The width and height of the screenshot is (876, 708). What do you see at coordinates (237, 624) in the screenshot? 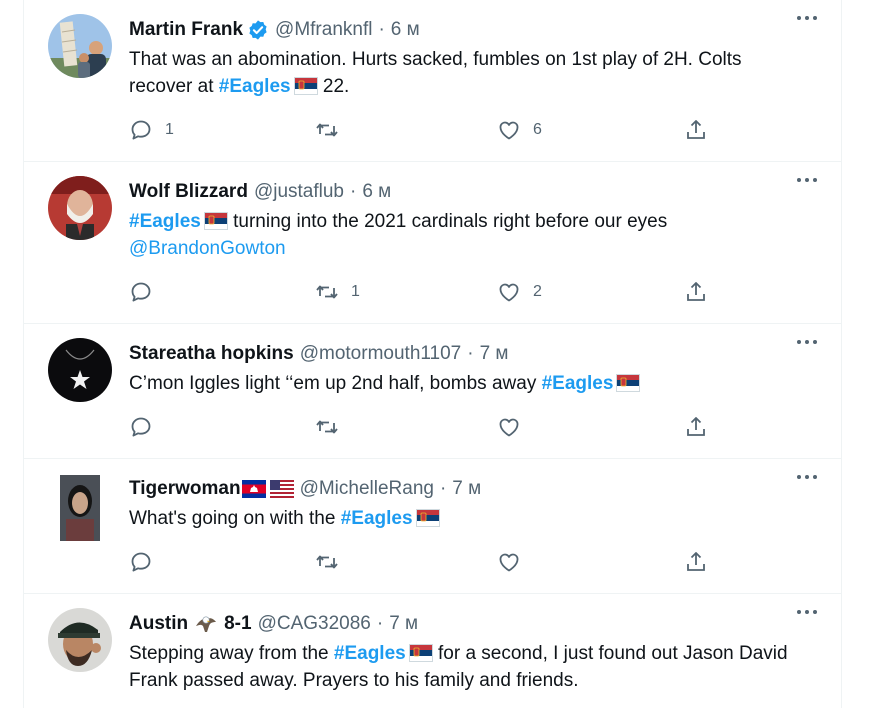
I see `author-name-suffix: 8-1` at bounding box center [237, 624].